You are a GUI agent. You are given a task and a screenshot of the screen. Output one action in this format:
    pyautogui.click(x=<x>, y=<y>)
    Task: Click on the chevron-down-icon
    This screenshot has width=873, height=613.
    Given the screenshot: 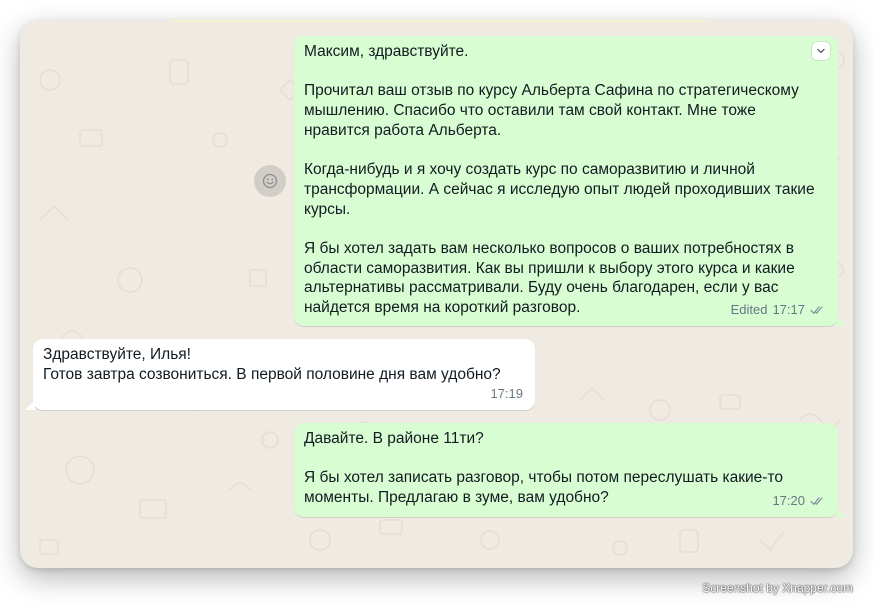 What is the action you would take?
    pyautogui.click(x=821, y=51)
    